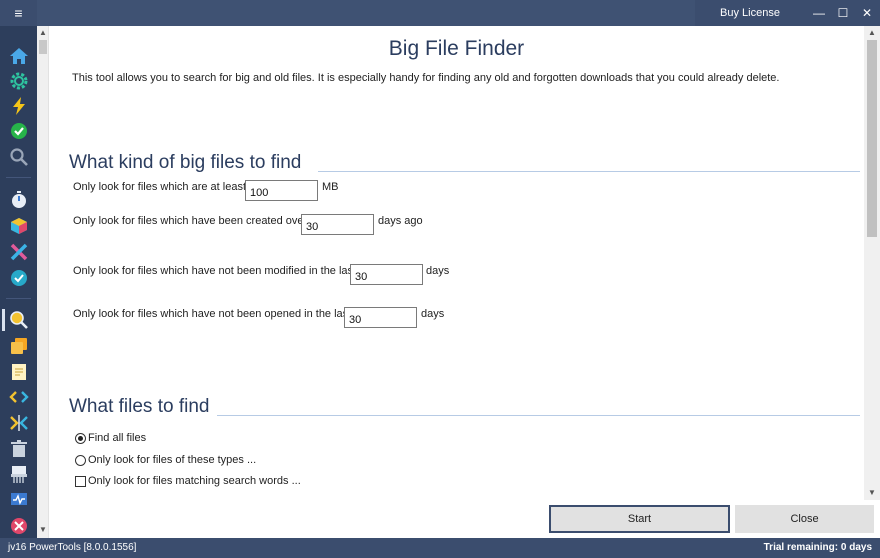 The height and width of the screenshot is (558, 880). What do you see at coordinates (19, 449) in the screenshot?
I see `trash-icon` at bounding box center [19, 449].